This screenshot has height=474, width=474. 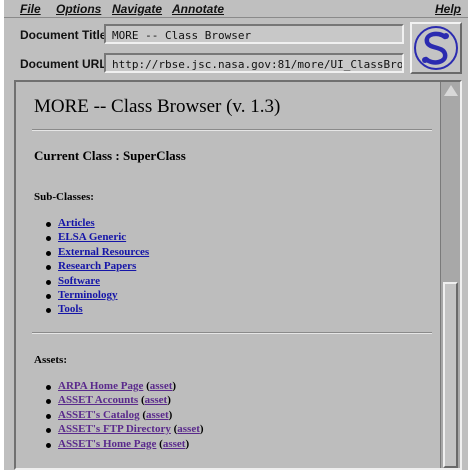 I want to click on subclass-link-research-papers: Research Papers, so click(x=97, y=266).